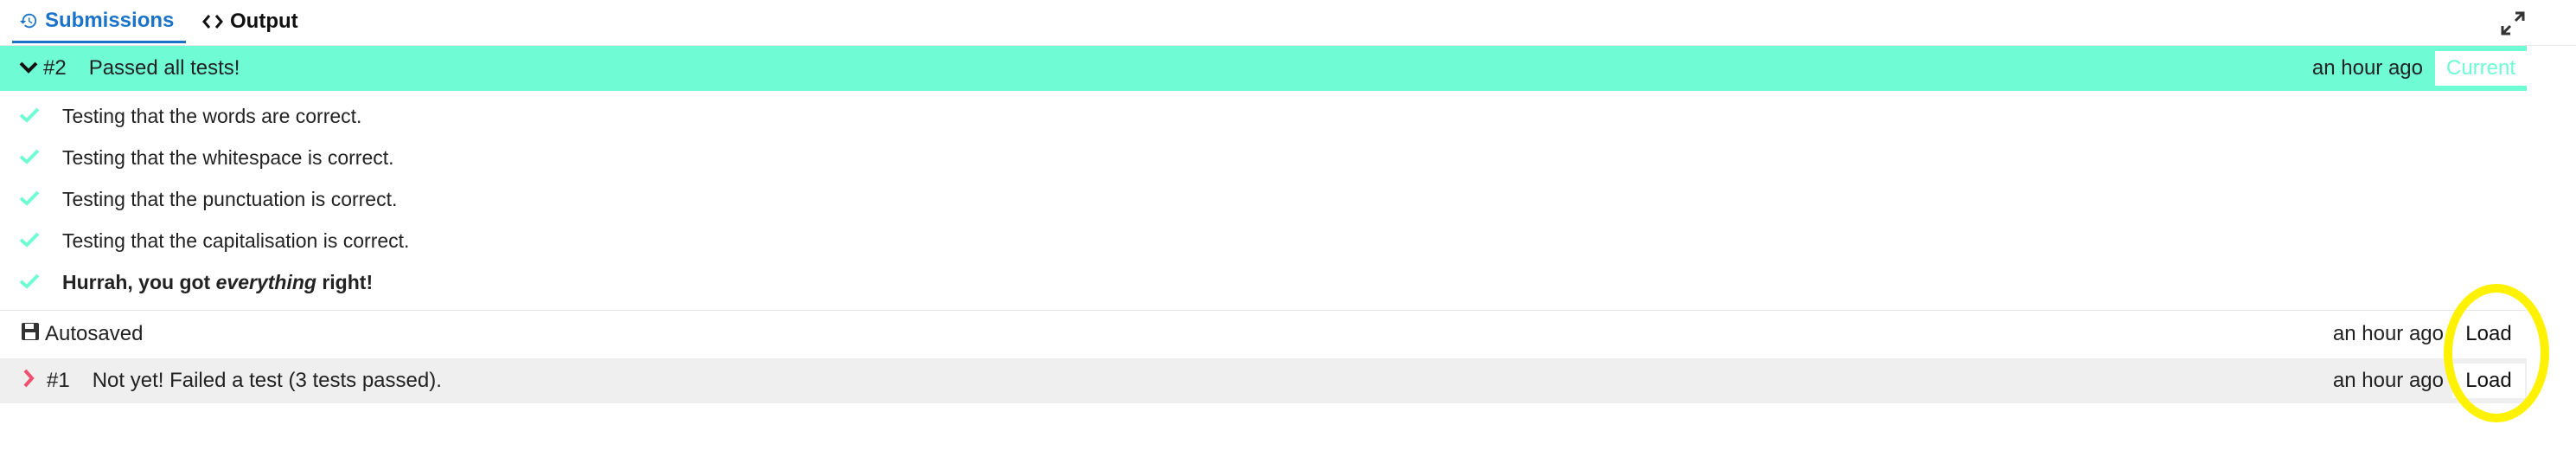 This screenshot has width=2576, height=457. I want to click on final-message: Hurrah, you got everything right!, so click(217, 283).